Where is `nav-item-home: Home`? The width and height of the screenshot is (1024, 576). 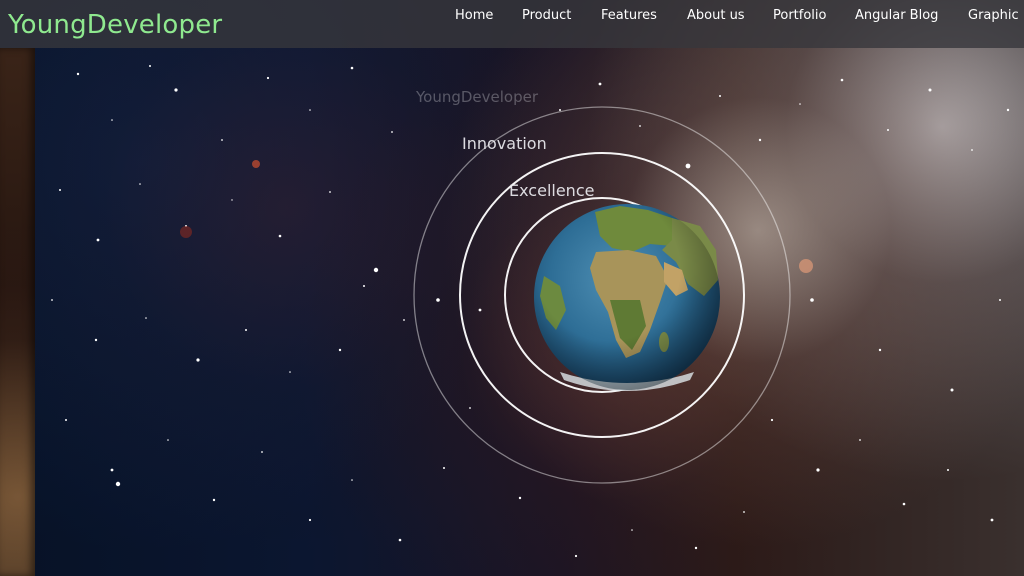 nav-item-home: Home is located at coordinates (474, 15).